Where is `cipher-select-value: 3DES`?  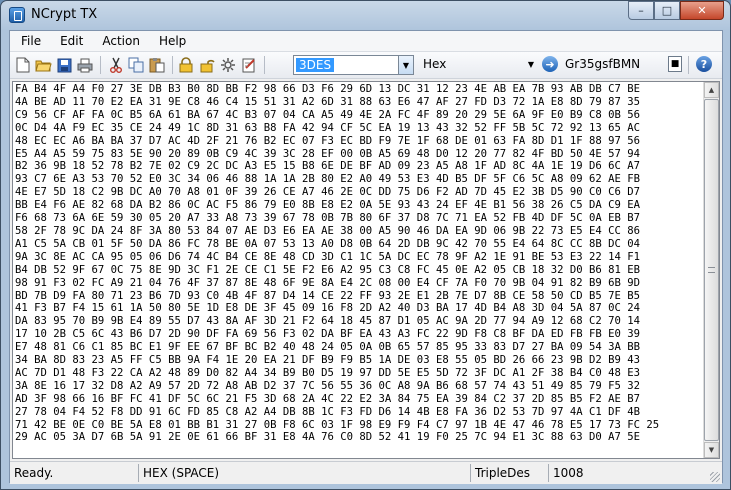 cipher-select-value: 3DES is located at coordinates (315, 65).